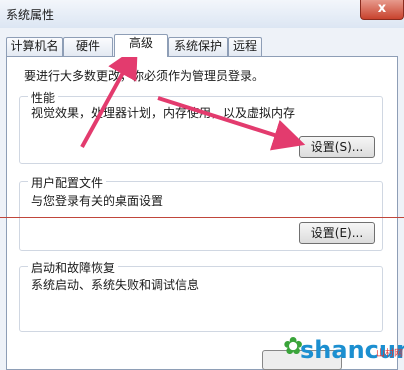 The height and width of the screenshot is (370, 404). Describe the element at coordinates (198, 46) in the screenshot. I see `tab-system-protection: 系统保护` at that location.